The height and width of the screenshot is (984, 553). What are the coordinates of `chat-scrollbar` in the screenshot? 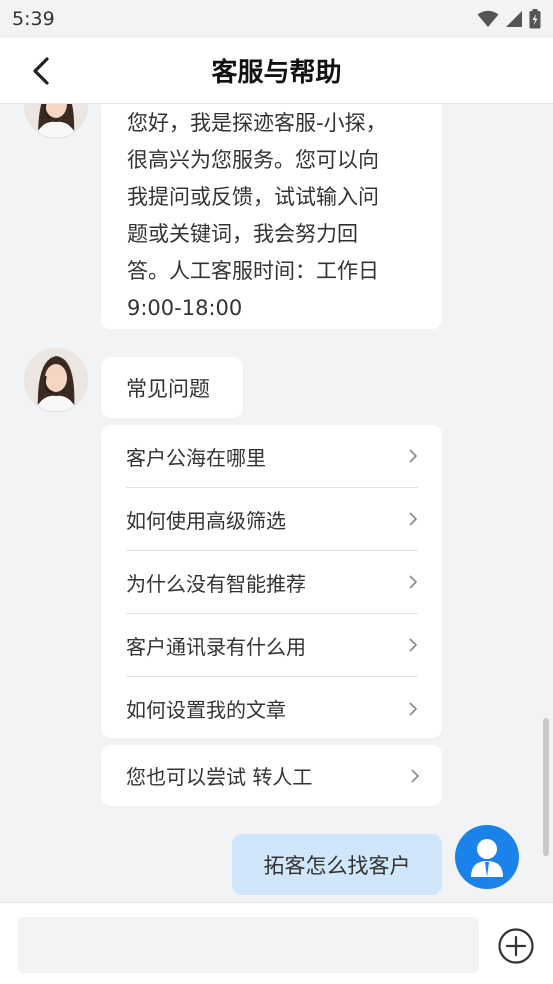 It's located at (546, 787).